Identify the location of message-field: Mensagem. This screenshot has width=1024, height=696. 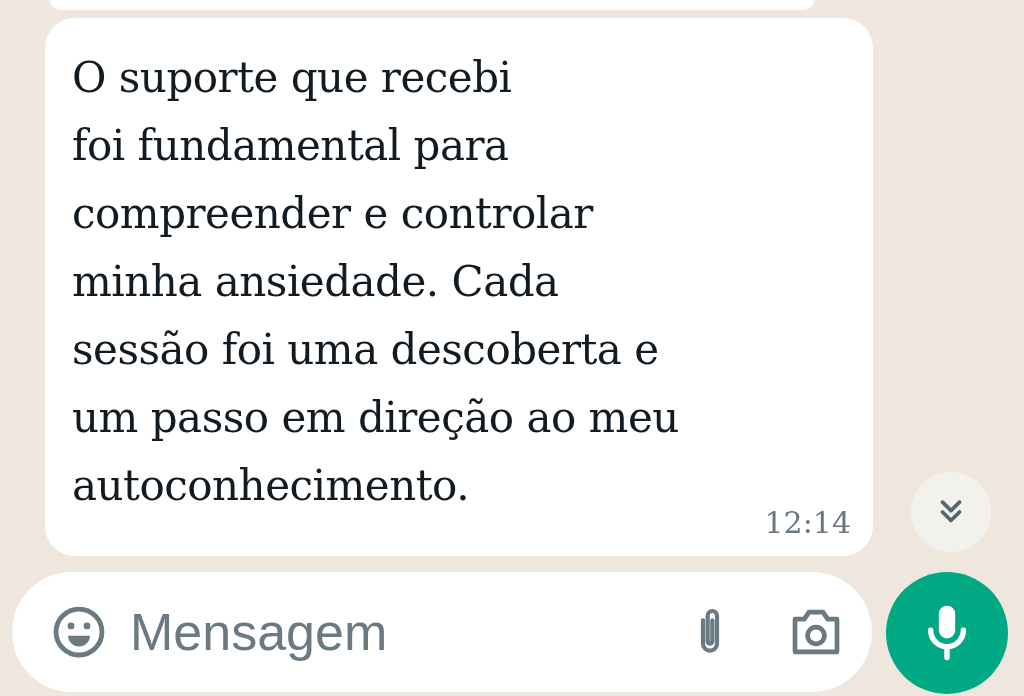
(399, 632).